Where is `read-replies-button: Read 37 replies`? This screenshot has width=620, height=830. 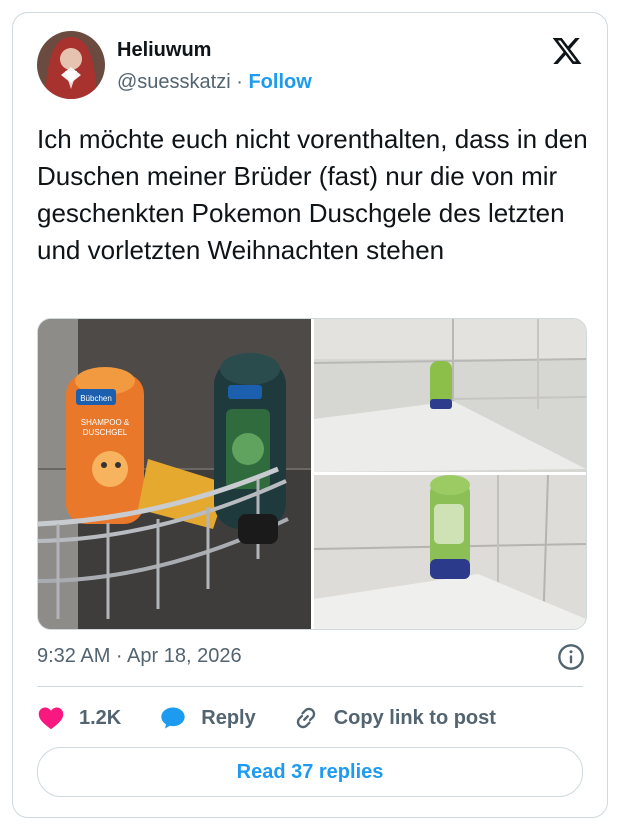
read-replies-button: Read 37 replies is located at coordinates (310, 772).